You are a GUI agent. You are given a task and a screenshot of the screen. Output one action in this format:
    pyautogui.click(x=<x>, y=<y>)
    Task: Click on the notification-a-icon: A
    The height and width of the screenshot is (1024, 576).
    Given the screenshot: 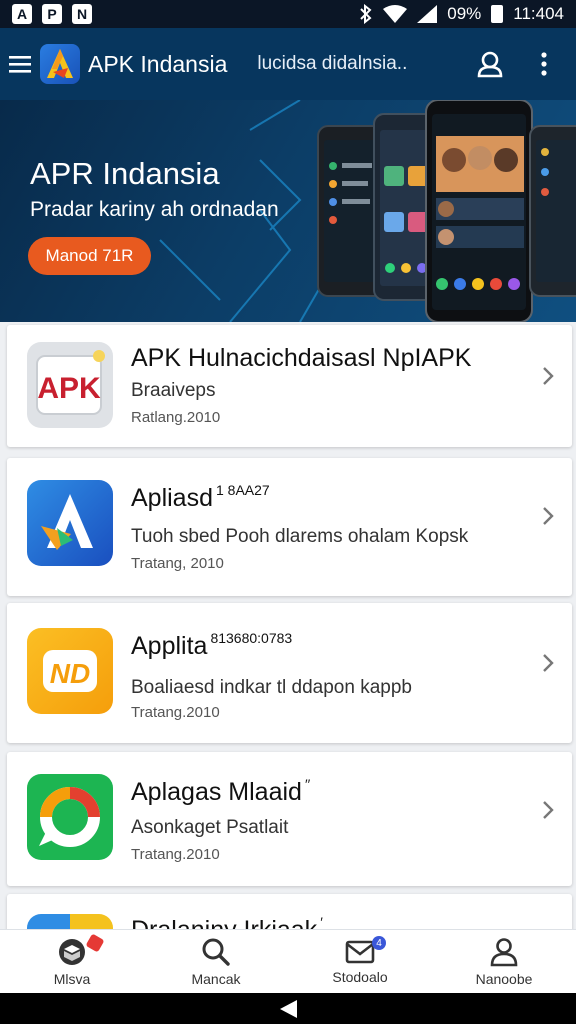 What is the action you would take?
    pyautogui.click(x=22, y=14)
    